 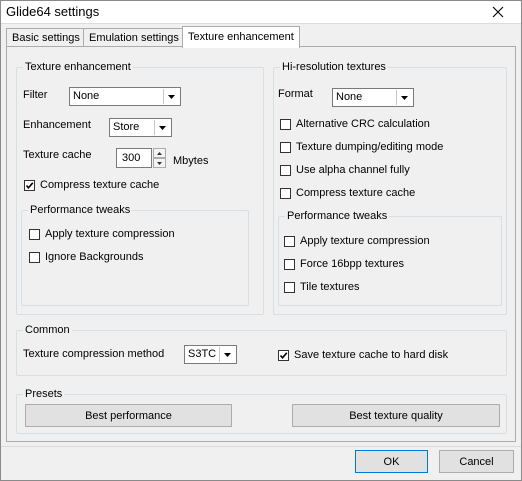 I want to click on texture-dumping-checkbox: Texture dumping/editing mode, so click(x=361, y=147).